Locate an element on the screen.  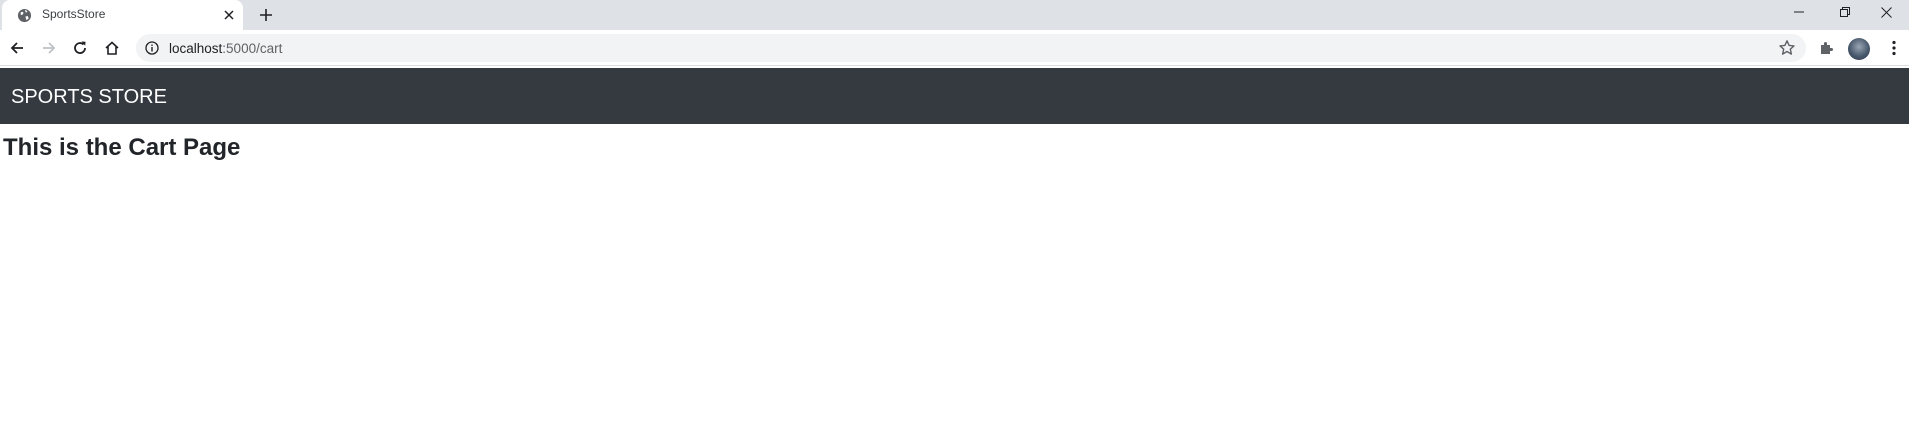
minimize-button is located at coordinates (1799, 12).